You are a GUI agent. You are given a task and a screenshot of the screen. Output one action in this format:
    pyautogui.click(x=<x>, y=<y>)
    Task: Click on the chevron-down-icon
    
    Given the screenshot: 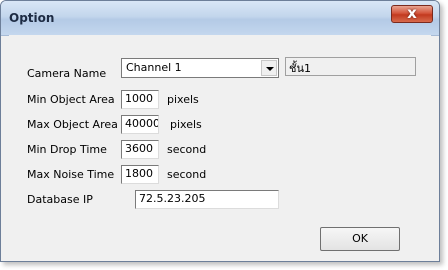 What is the action you would take?
    pyautogui.click(x=269, y=68)
    